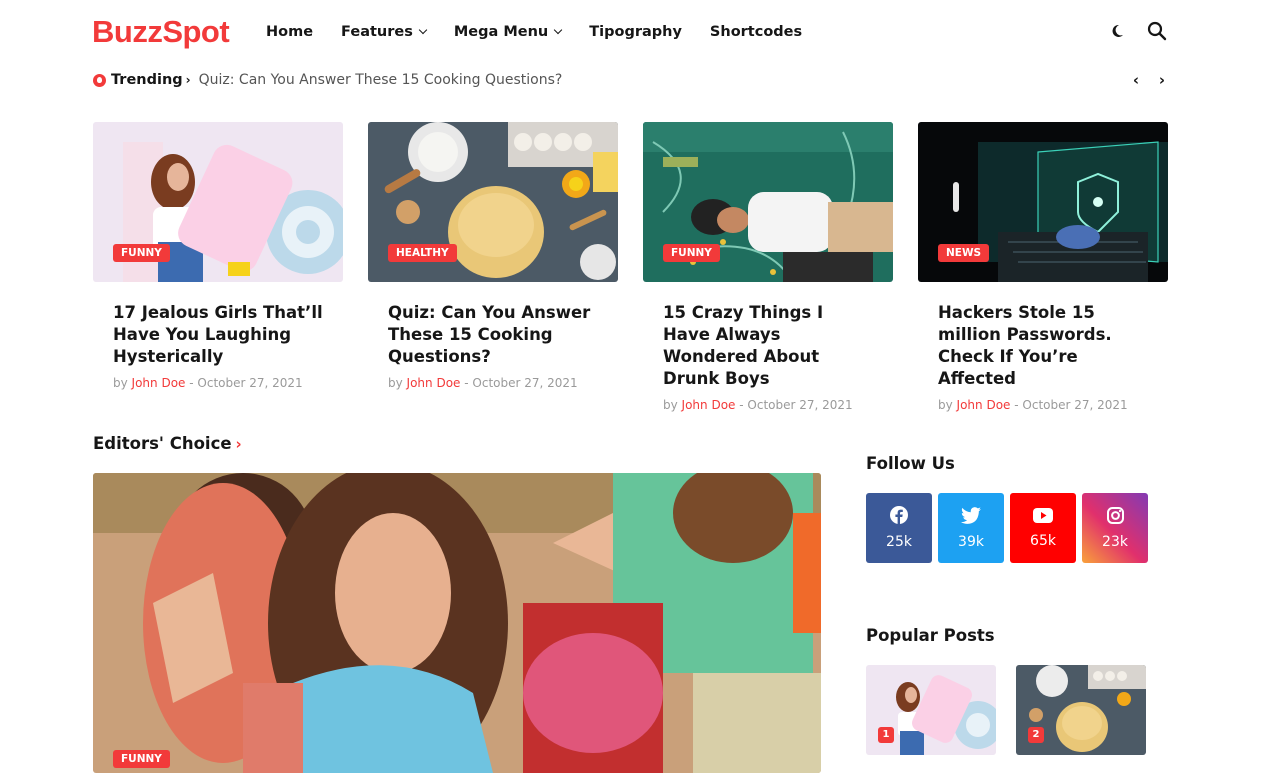 Image resolution: width=1280 pixels, height=773 pixels. I want to click on popular-posts: 1 2, so click(1006, 710).